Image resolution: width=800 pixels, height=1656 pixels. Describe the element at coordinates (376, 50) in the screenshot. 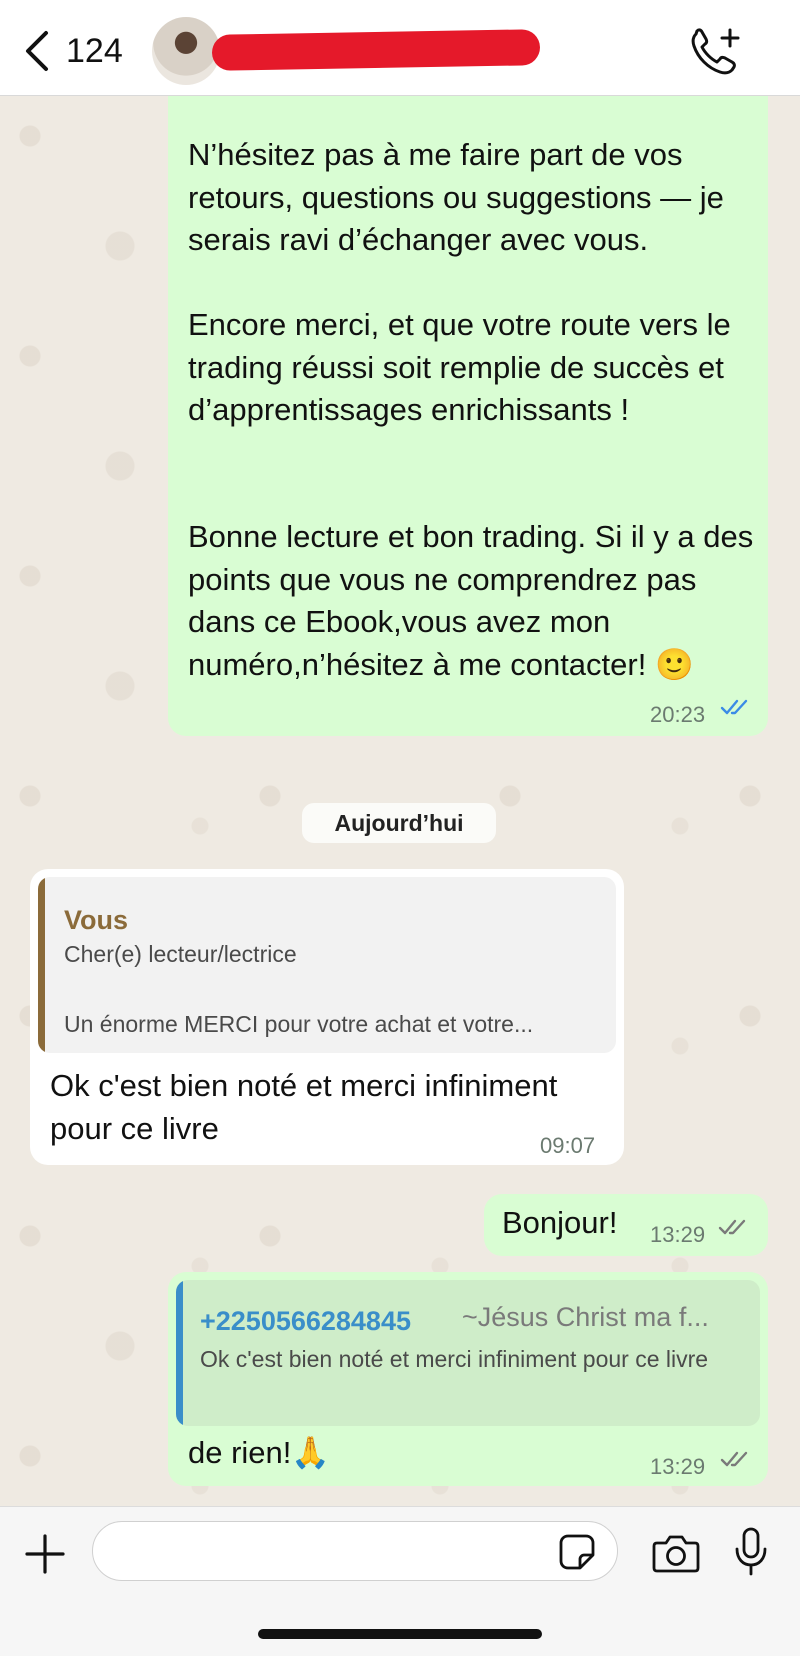

I see `contact-name-redaction` at that location.